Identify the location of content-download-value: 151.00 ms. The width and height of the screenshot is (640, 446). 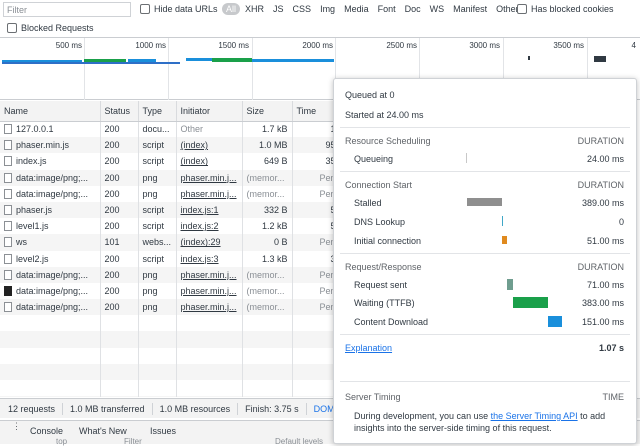
(602, 322).